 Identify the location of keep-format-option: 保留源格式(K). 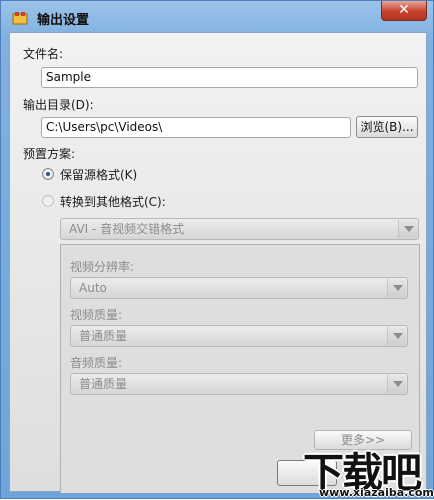
(142, 174).